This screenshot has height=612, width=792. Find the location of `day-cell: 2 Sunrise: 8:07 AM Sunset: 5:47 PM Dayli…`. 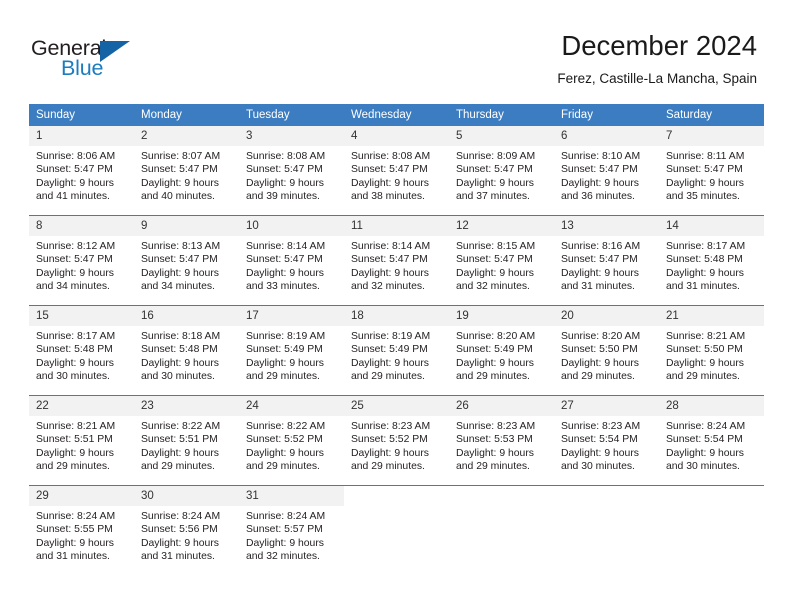

day-cell: 2 Sunrise: 8:07 AM Sunset: 5:47 PM Dayli… is located at coordinates (186, 171).